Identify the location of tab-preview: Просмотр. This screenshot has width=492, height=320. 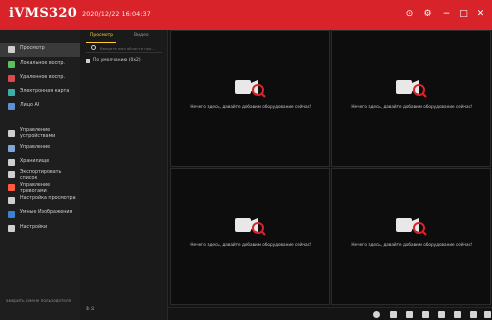
(101, 35).